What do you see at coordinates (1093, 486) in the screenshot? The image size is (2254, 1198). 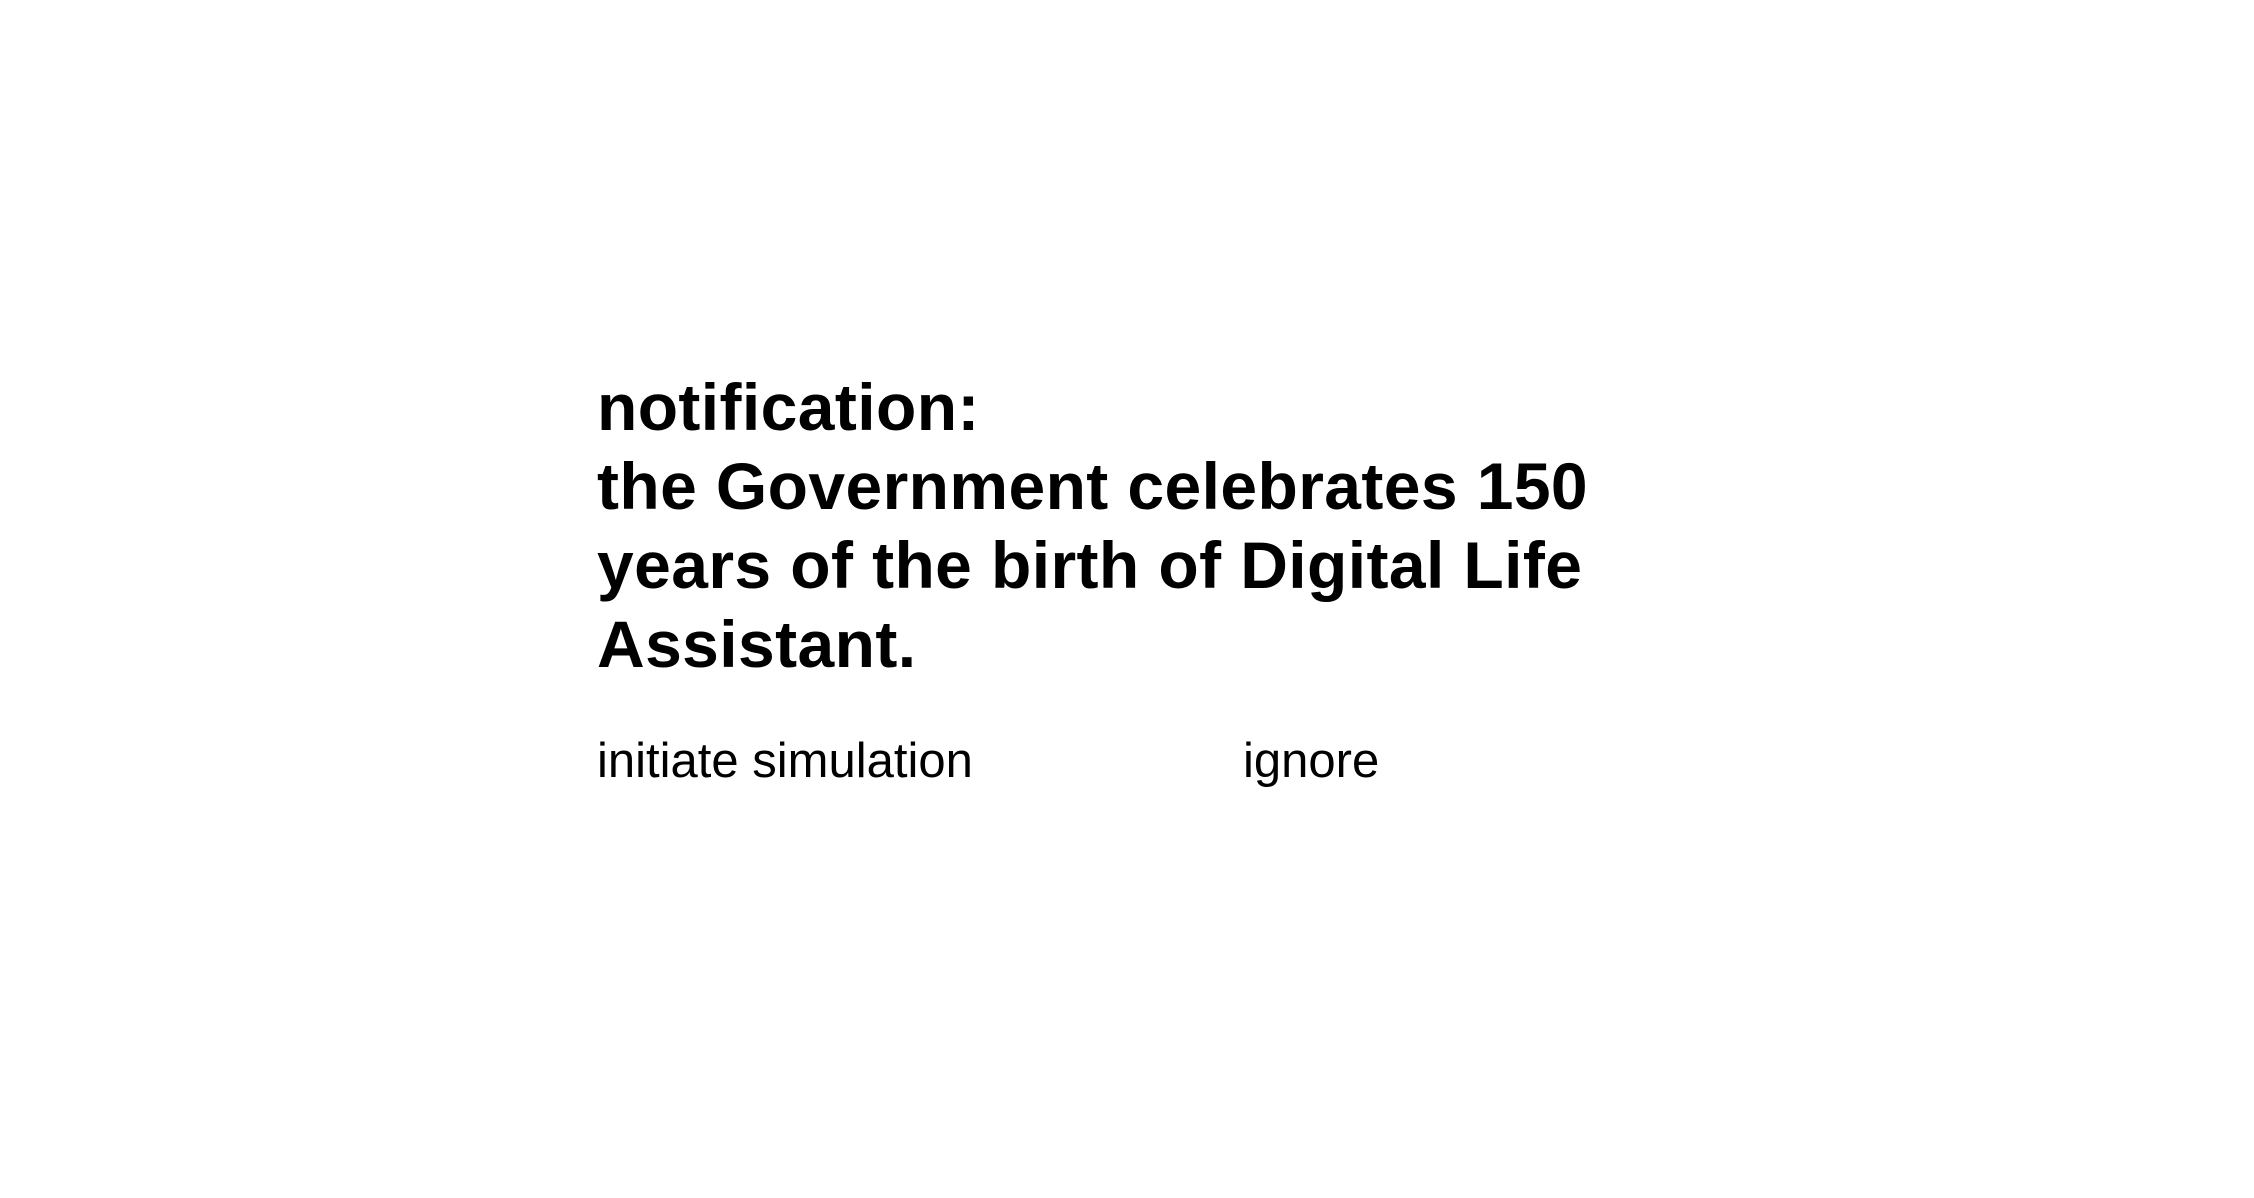 I see `notification-line: the Government celebrates 150` at bounding box center [1093, 486].